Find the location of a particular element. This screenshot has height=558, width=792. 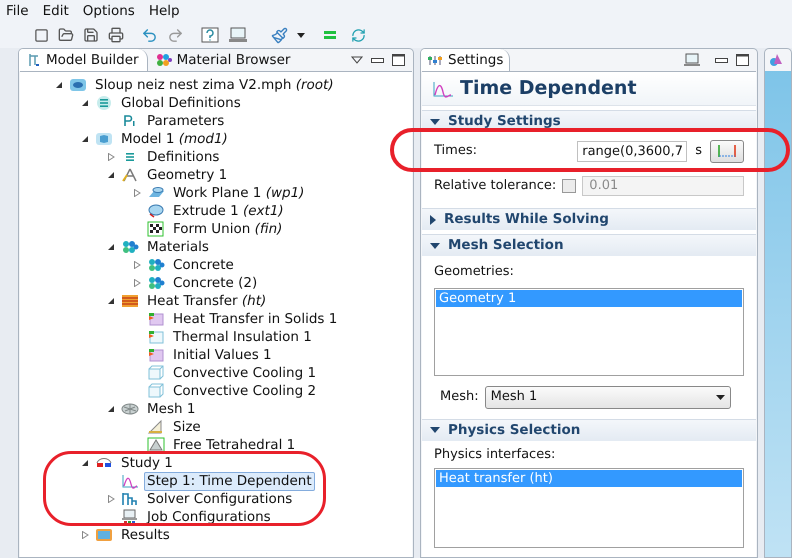

tree-item: Model 1 (mod1) is located at coordinates (174, 139).